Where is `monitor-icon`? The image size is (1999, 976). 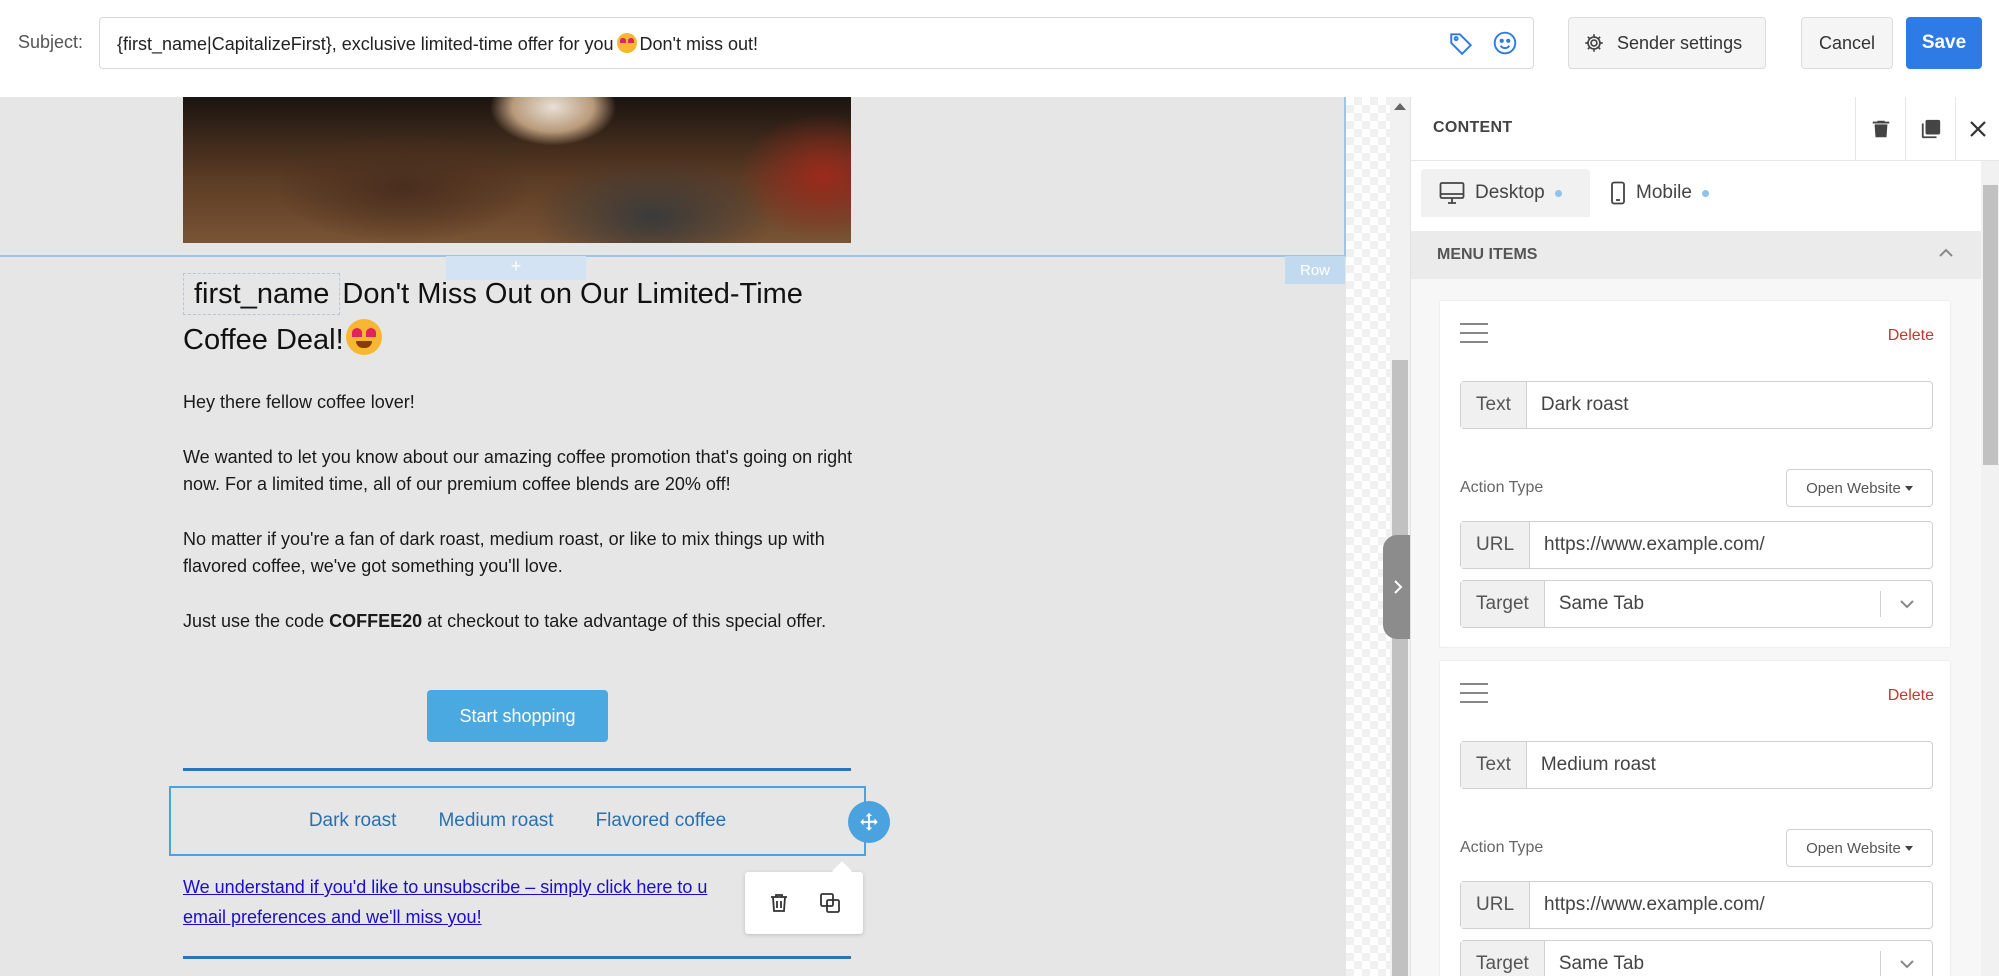 monitor-icon is located at coordinates (1452, 193).